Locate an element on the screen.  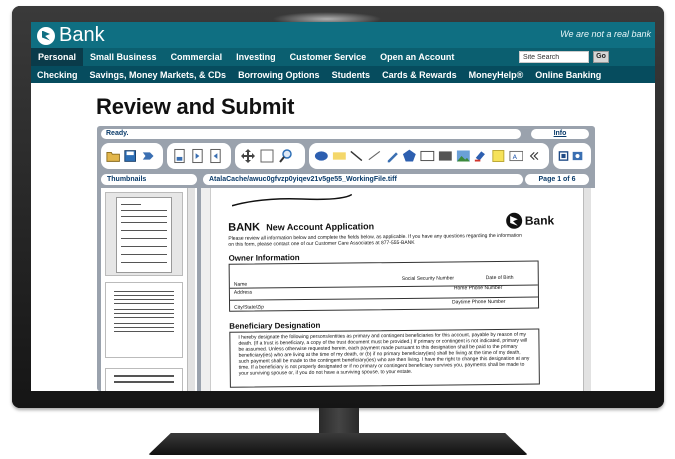
doc-logo: Bank is located at coordinates (530, 220).